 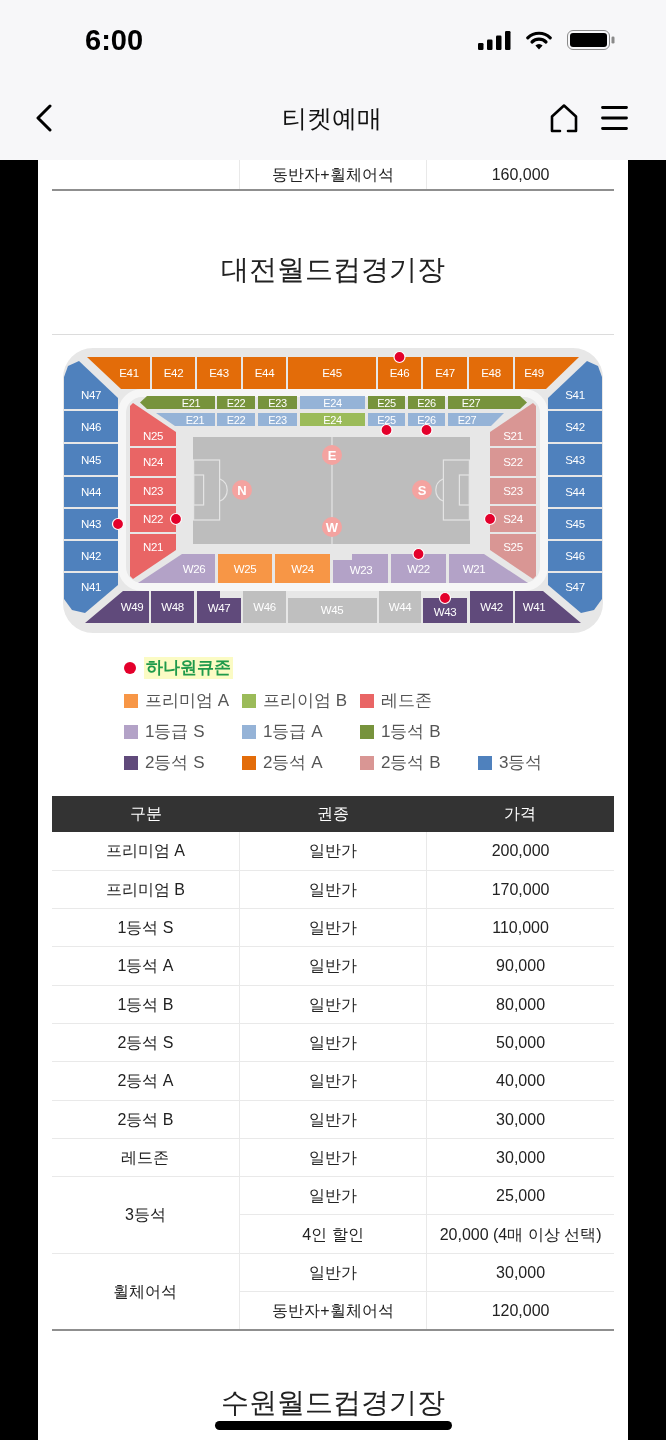 I want to click on table-cell: 50,000, so click(x=520, y=1042).